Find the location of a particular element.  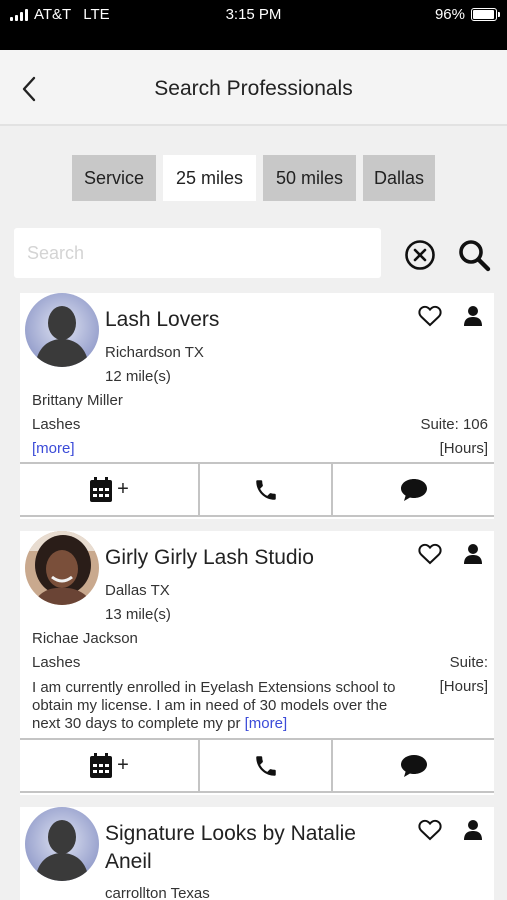

page-title: Search Professionals is located at coordinates (253, 88).